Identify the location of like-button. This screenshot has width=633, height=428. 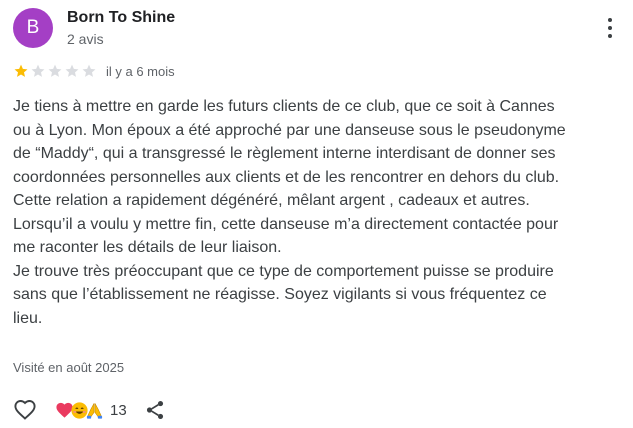
(25, 410).